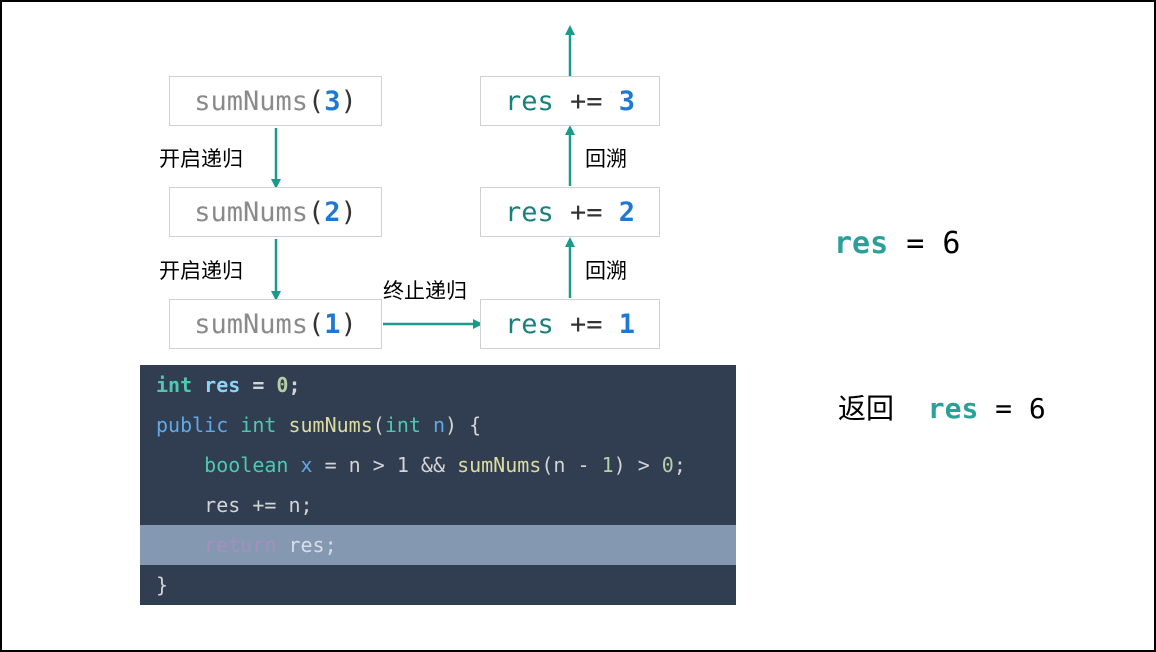 This screenshot has height=652, width=1156. What do you see at coordinates (162, 585) in the screenshot?
I see `code-token: }` at bounding box center [162, 585].